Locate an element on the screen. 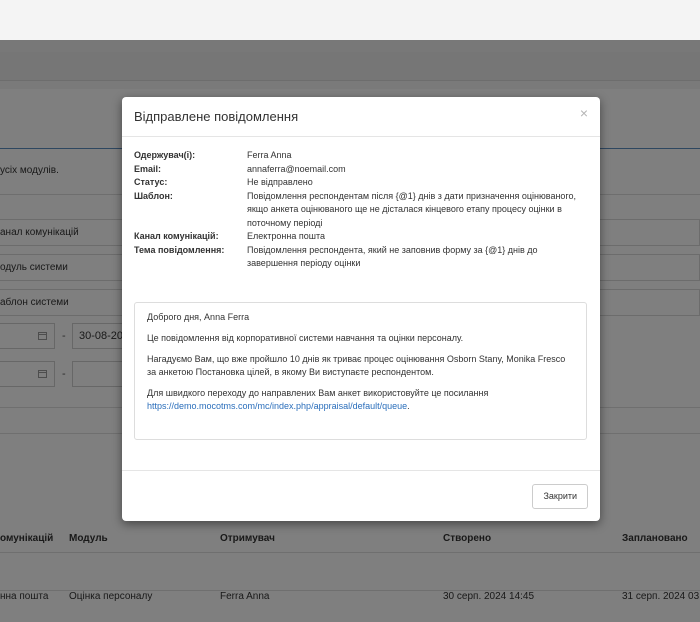  detail-value: annaferra@noemail.com is located at coordinates (296, 168).